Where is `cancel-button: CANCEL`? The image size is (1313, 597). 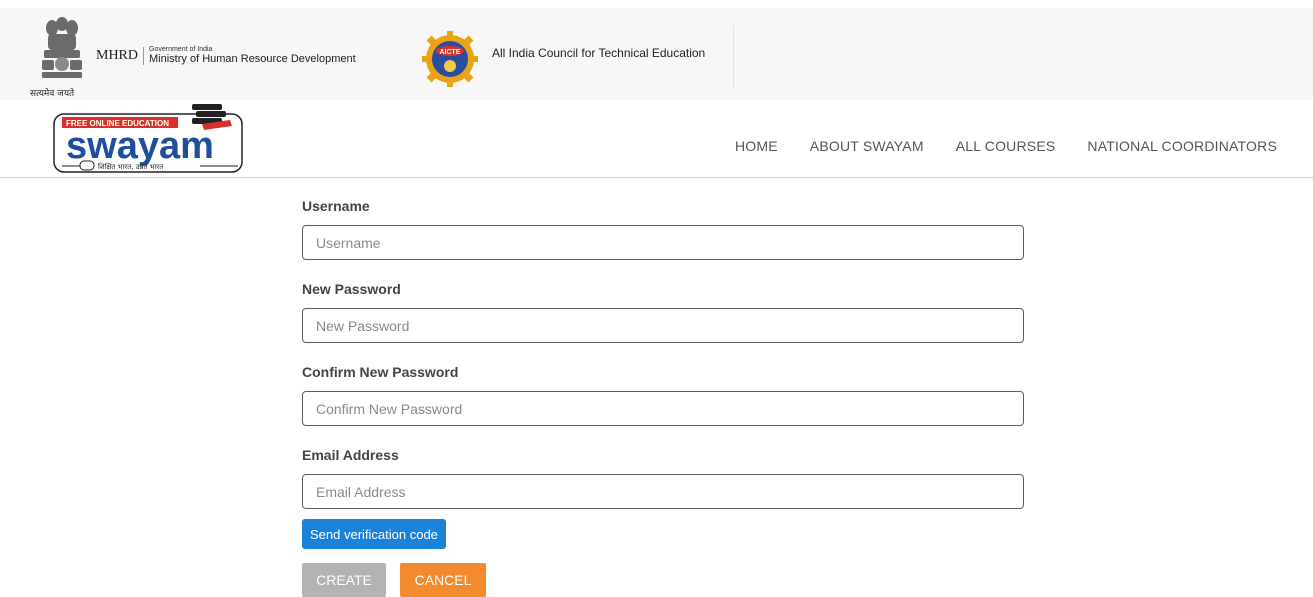 cancel-button: CANCEL is located at coordinates (443, 580).